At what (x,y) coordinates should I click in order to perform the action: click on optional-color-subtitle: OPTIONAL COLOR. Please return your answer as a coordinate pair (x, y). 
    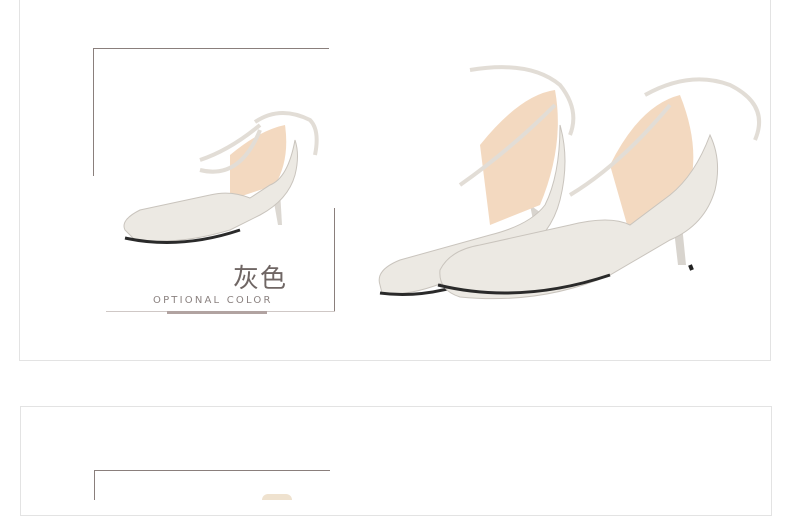
    Looking at the image, I should click on (213, 300).